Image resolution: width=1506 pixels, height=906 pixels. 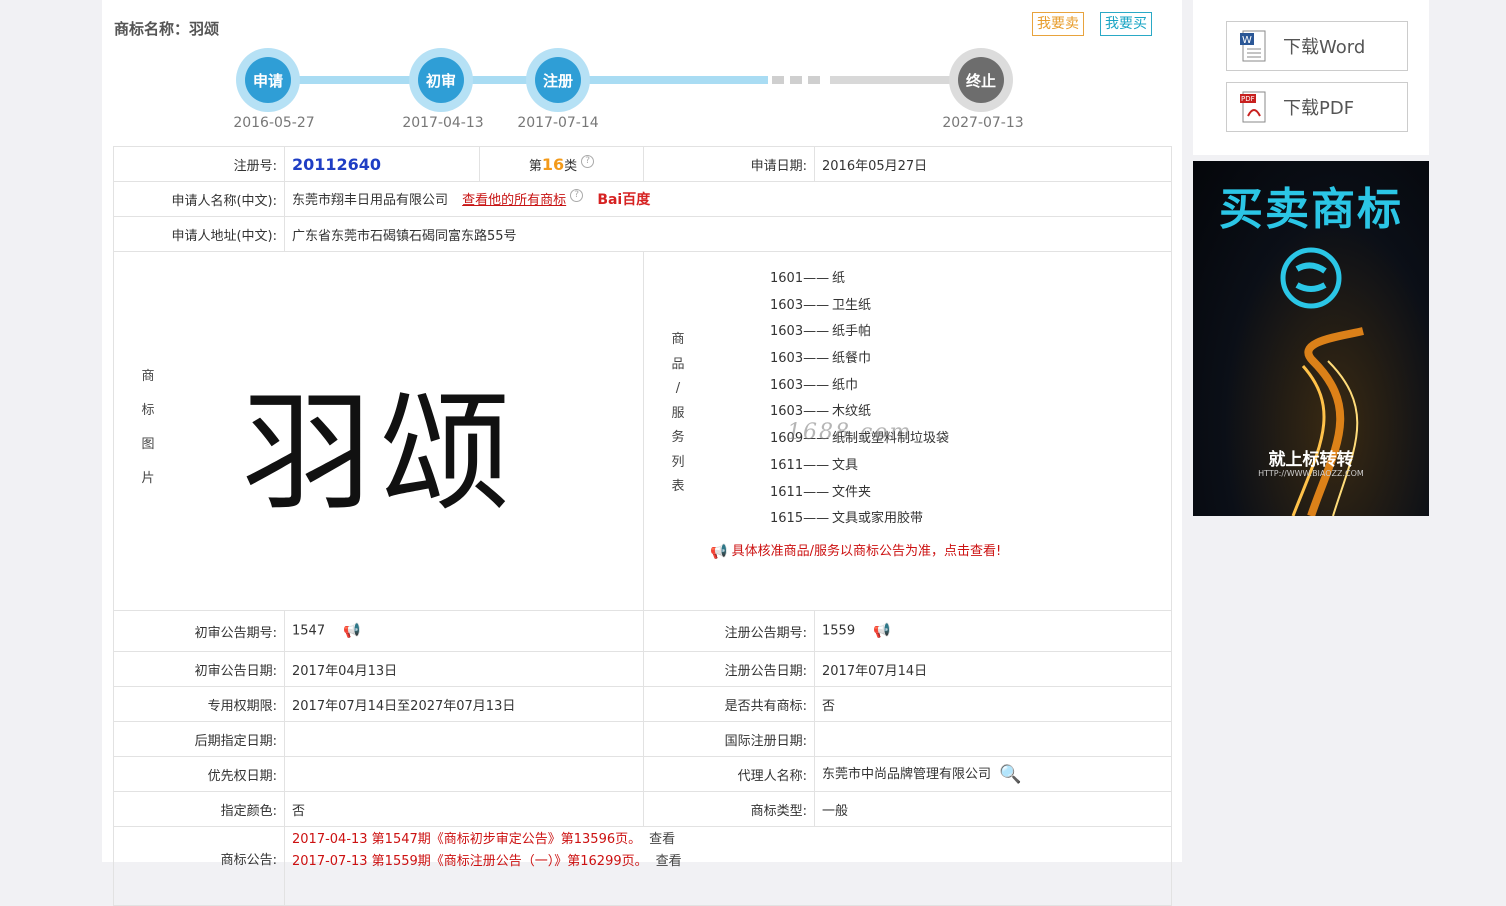 I want to click on list-item: 1603—— 卫生纸, so click(x=859, y=306).